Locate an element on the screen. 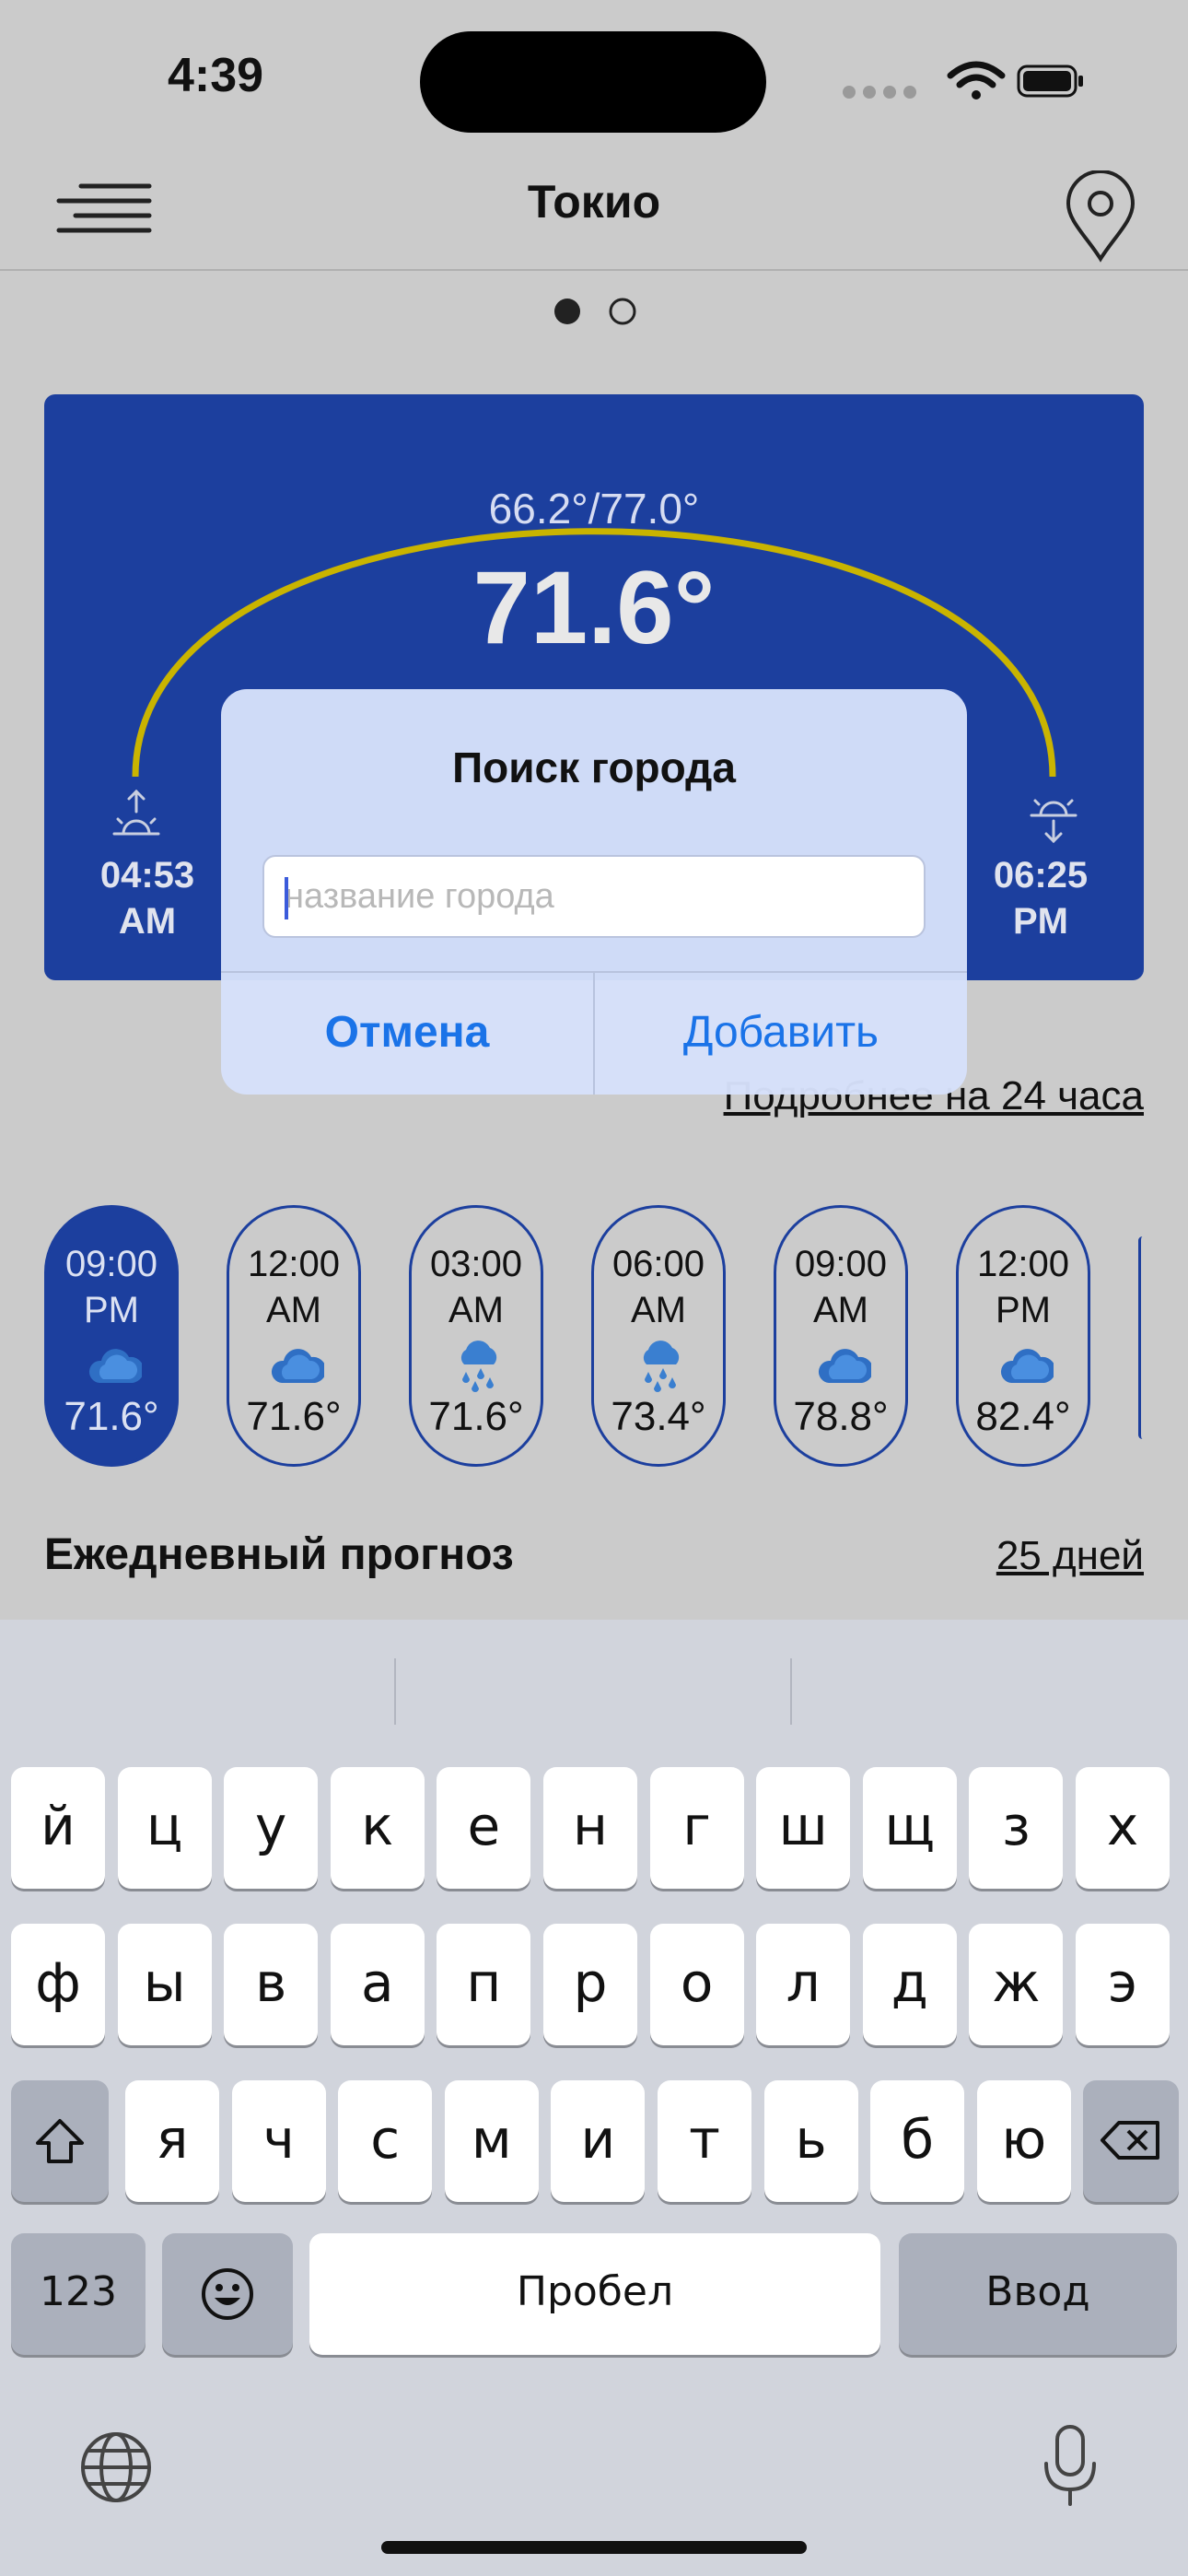 This screenshot has width=1188, height=2576. hourly-time: 09:00 PM is located at coordinates (111, 1287).